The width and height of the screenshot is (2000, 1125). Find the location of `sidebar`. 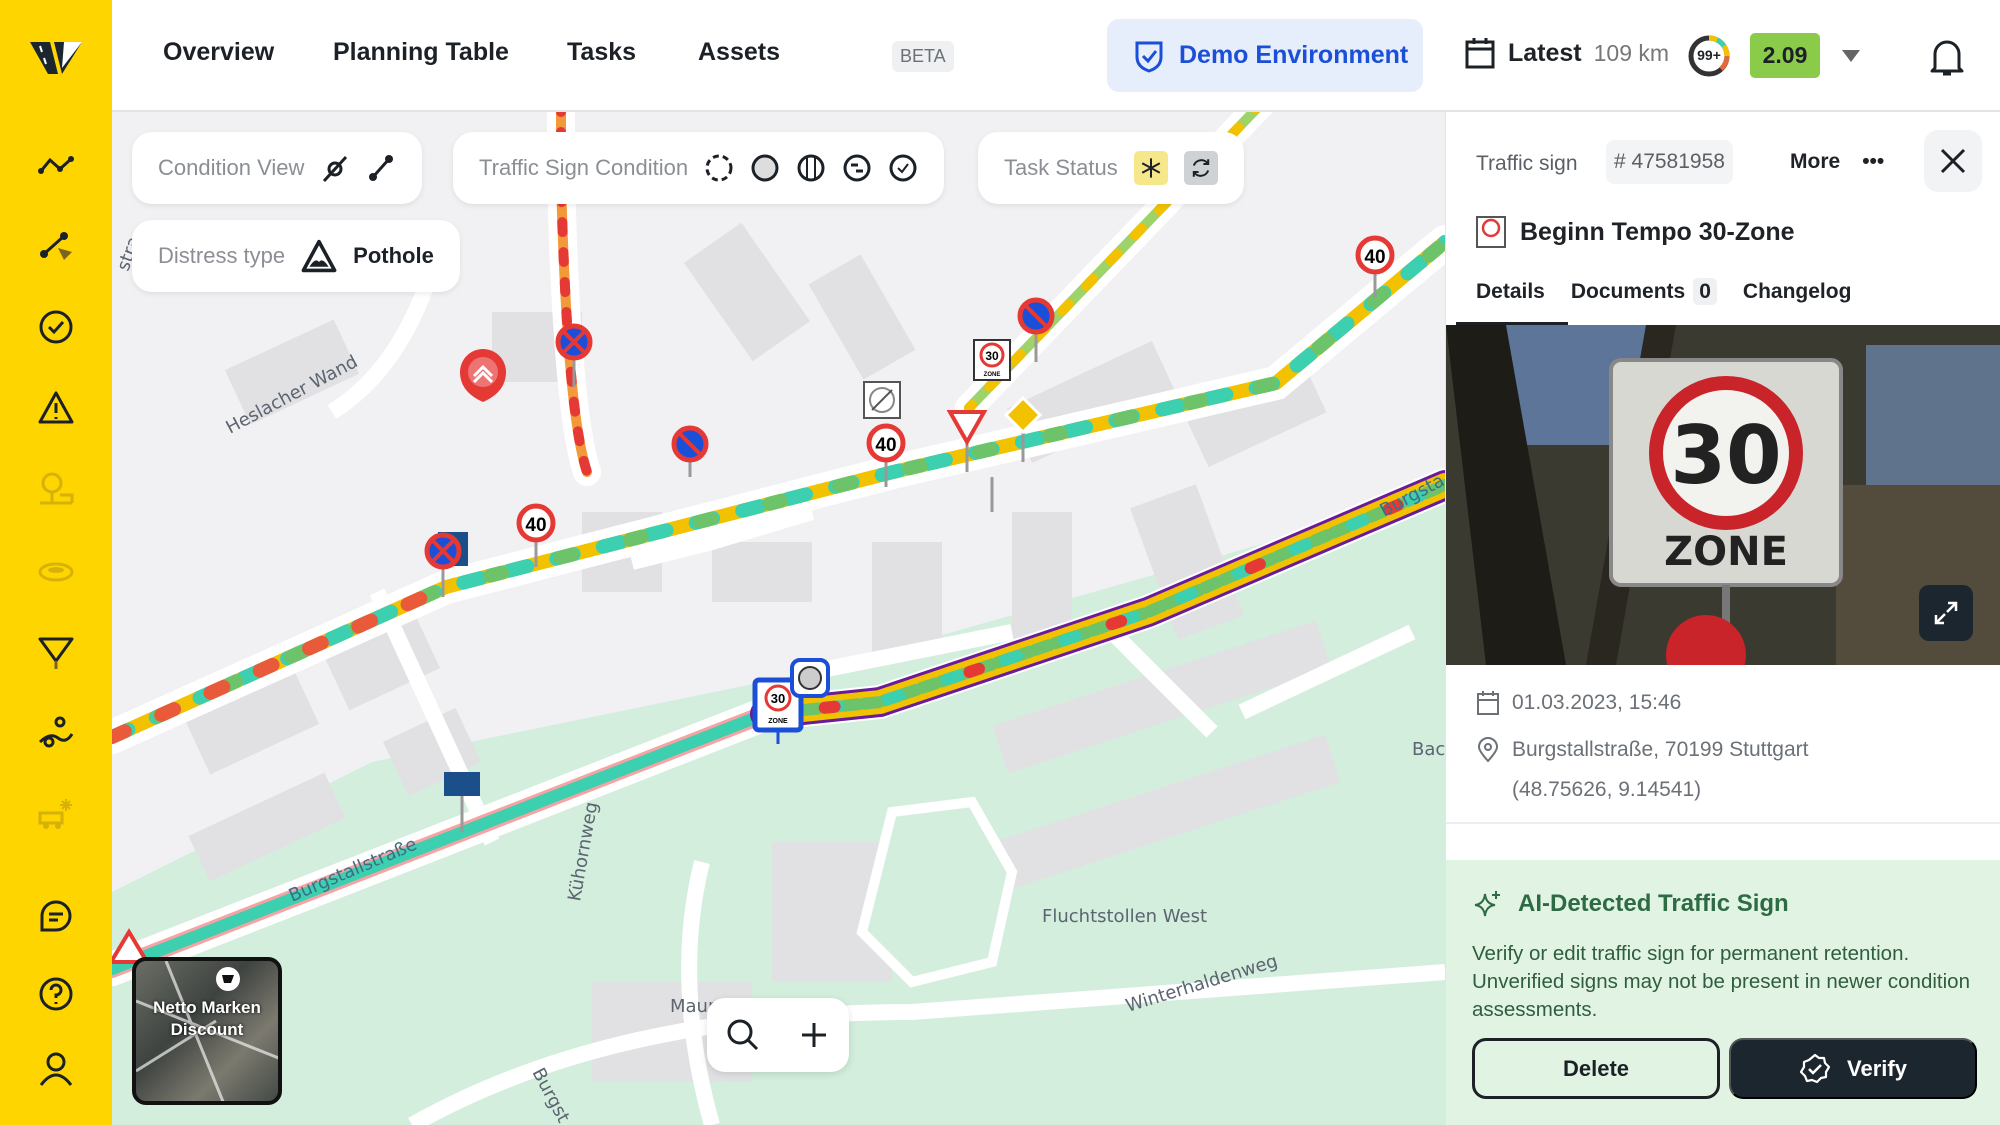

sidebar is located at coordinates (56, 562).